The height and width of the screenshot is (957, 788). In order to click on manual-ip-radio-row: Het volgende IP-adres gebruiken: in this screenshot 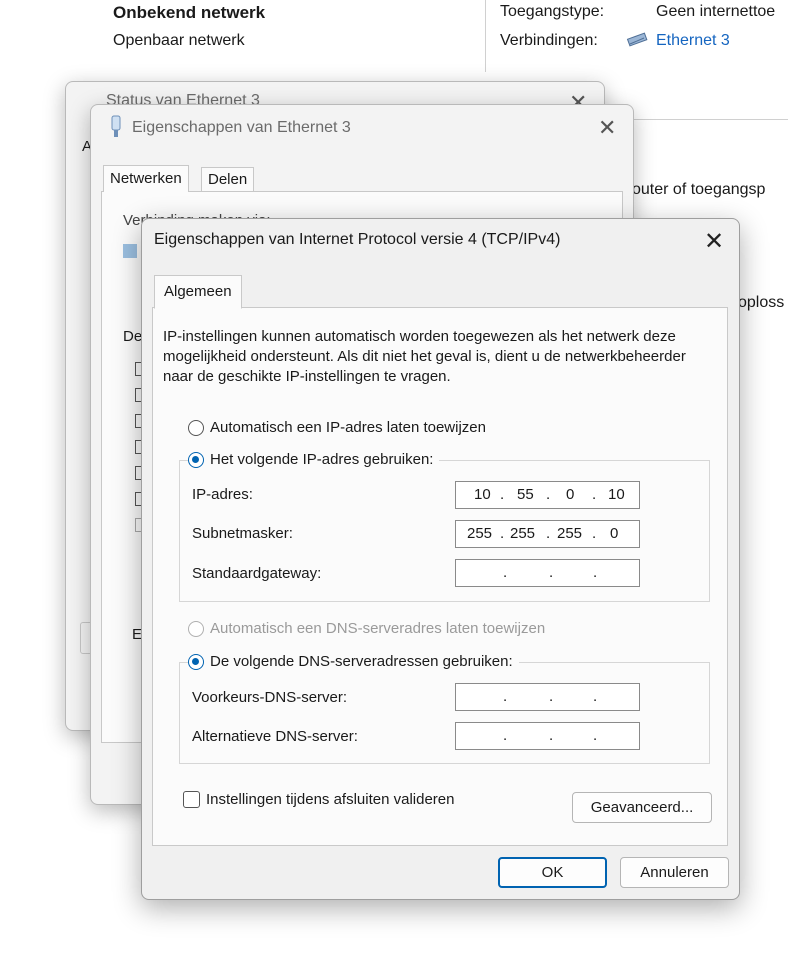, I will do `click(314, 459)`.